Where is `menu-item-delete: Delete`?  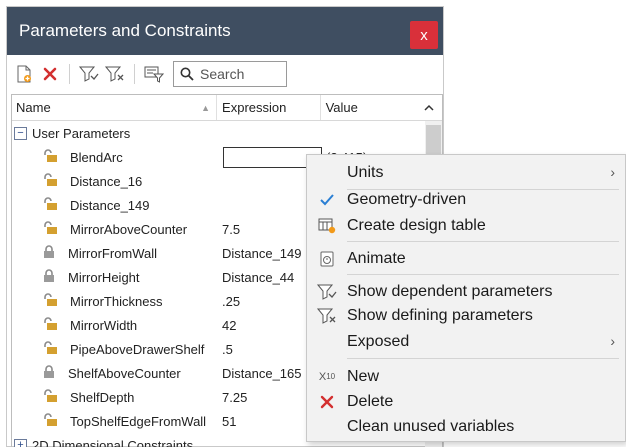 menu-item-delete: Delete is located at coordinates (466, 402).